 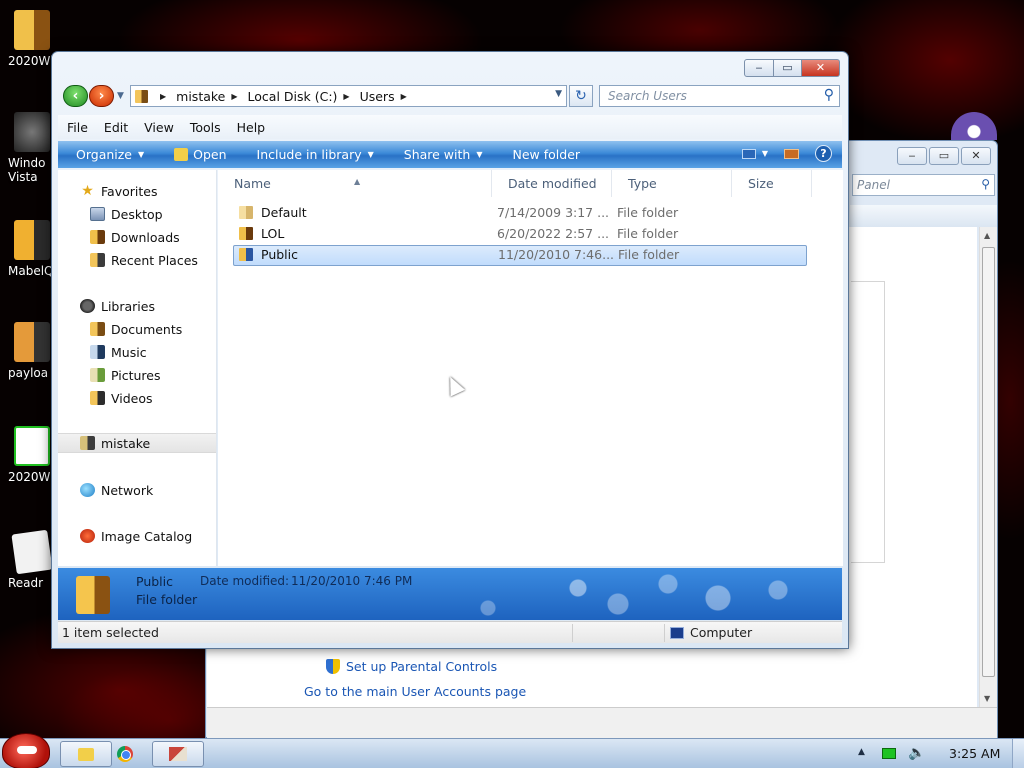 I want to click on mascot-icon, so click(x=974, y=126).